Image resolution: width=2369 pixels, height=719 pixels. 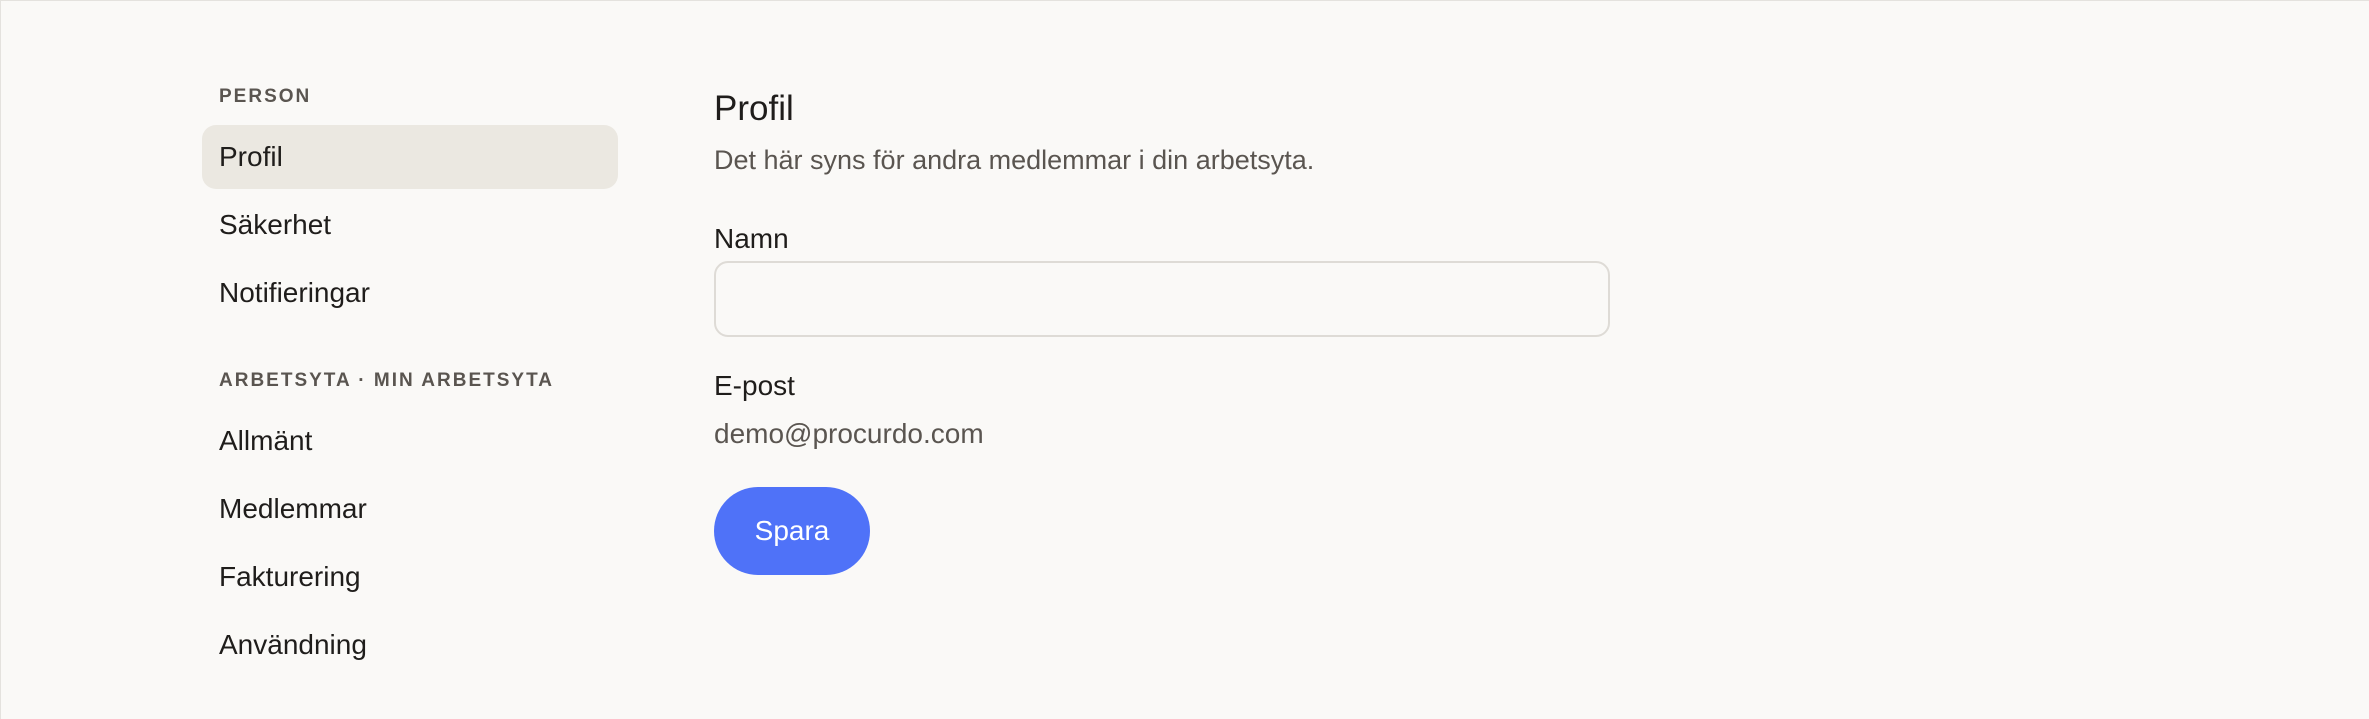 What do you see at coordinates (410, 645) in the screenshot?
I see `sidebar-item-anvandning: Användning` at bounding box center [410, 645].